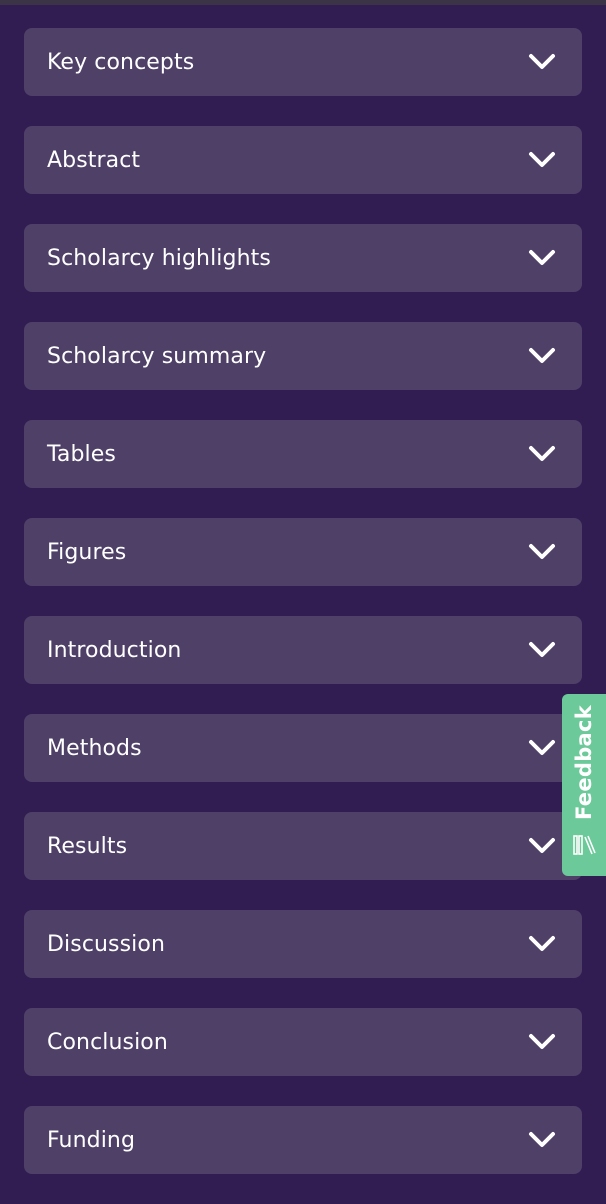 The width and height of the screenshot is (606, 1204). Describe the element at coordinates (91, 1140) in the screenshot. I see `accordion-item-label: Funding` at that location.